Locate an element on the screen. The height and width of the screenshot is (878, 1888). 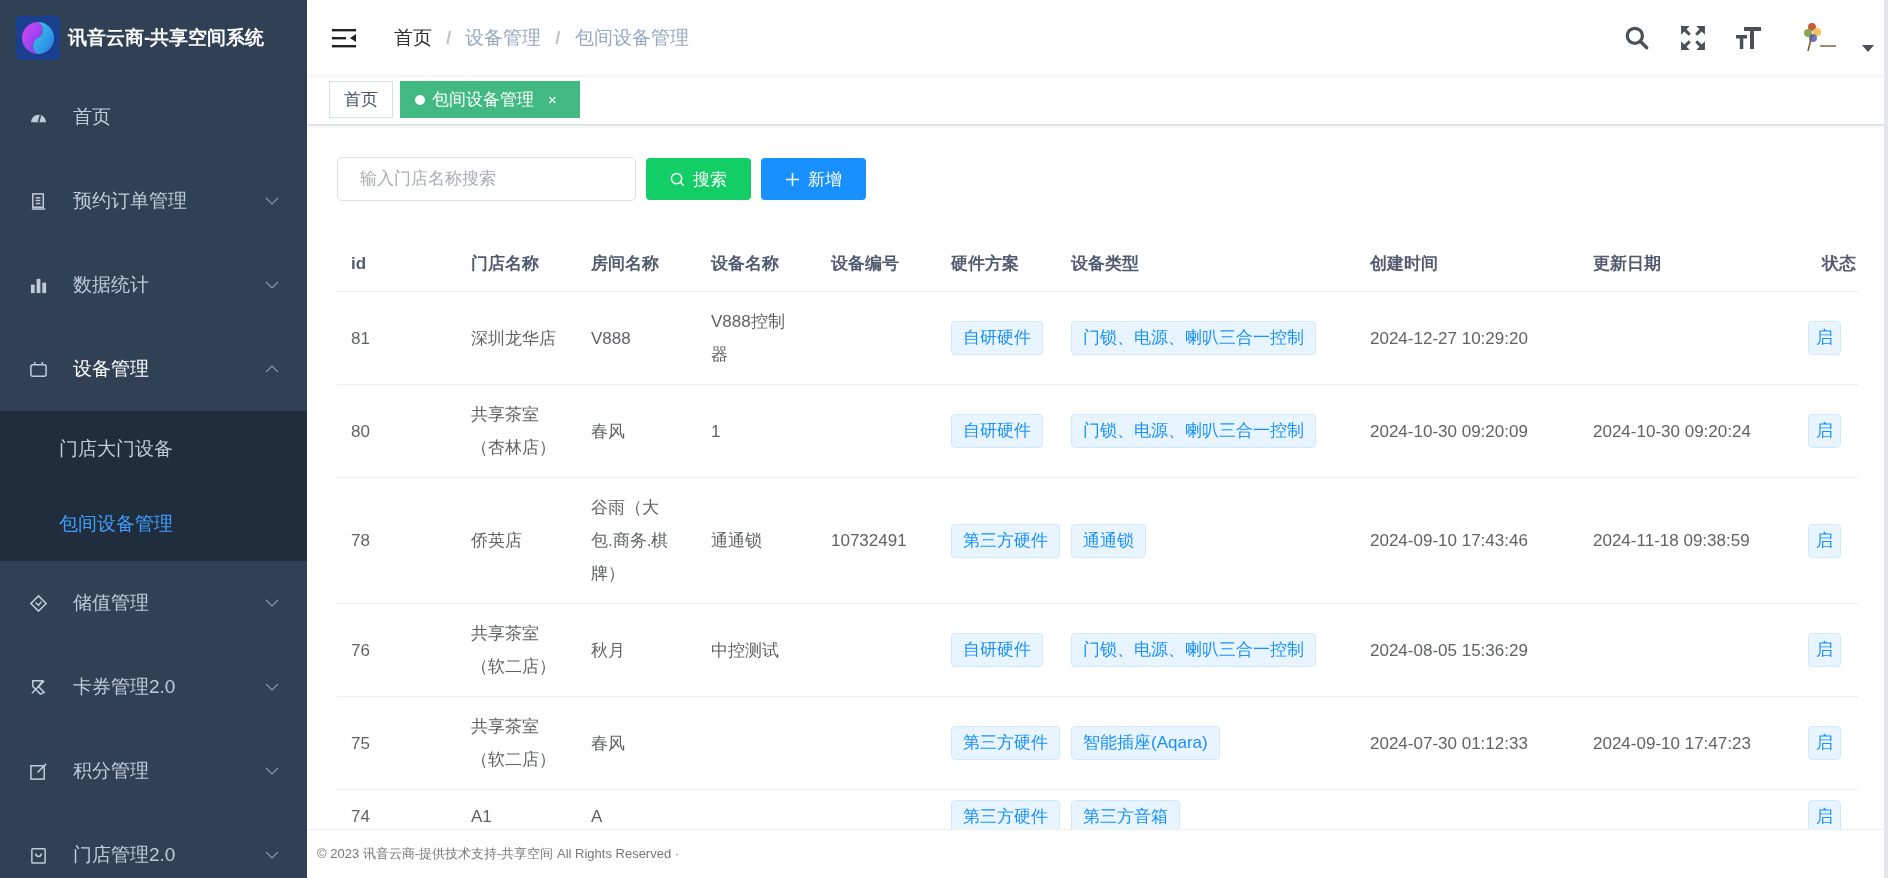
table-cell-text: 78 is located at coordinates (360, 541).